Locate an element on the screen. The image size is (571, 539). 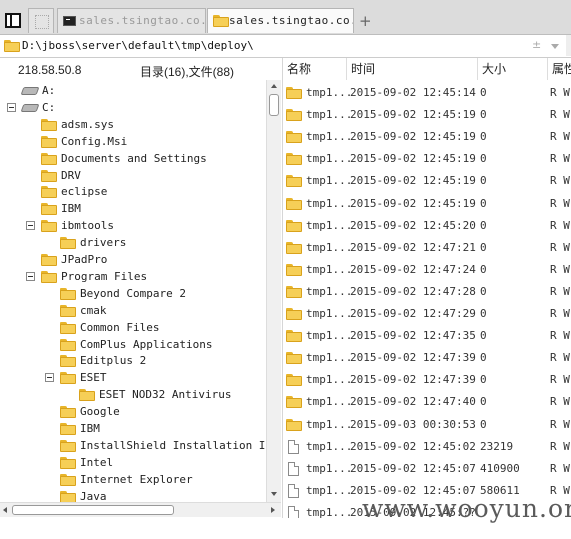
tree-item: Internet Explorer is located at coordinates (133, 479).